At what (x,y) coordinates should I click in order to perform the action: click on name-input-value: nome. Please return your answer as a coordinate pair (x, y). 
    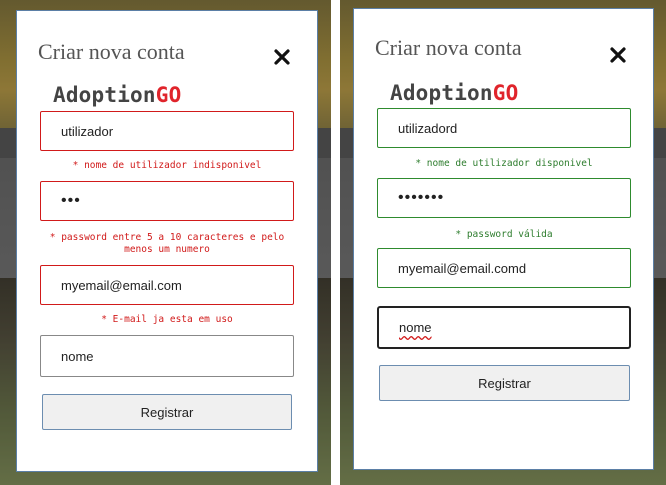
    Looking at the image, I should click on (415, 327).